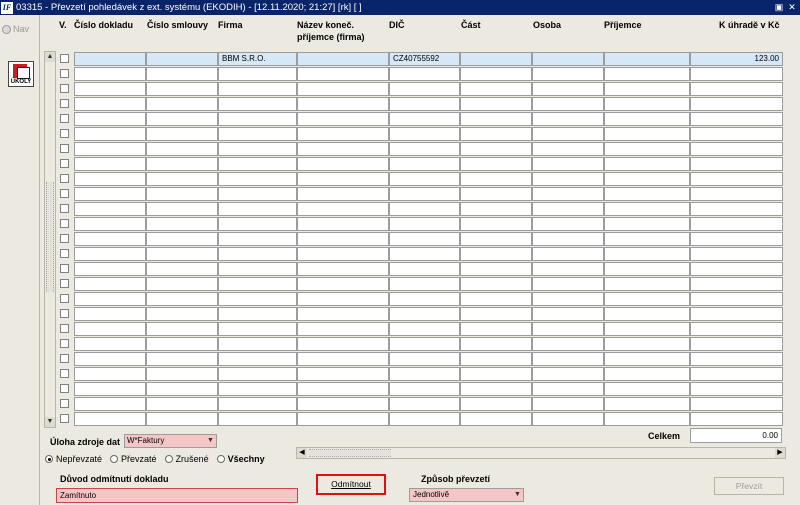 The height and width of the screenshot is (505, 800). I want to click on scroll-left-icon: ◀, so click(302, 453).